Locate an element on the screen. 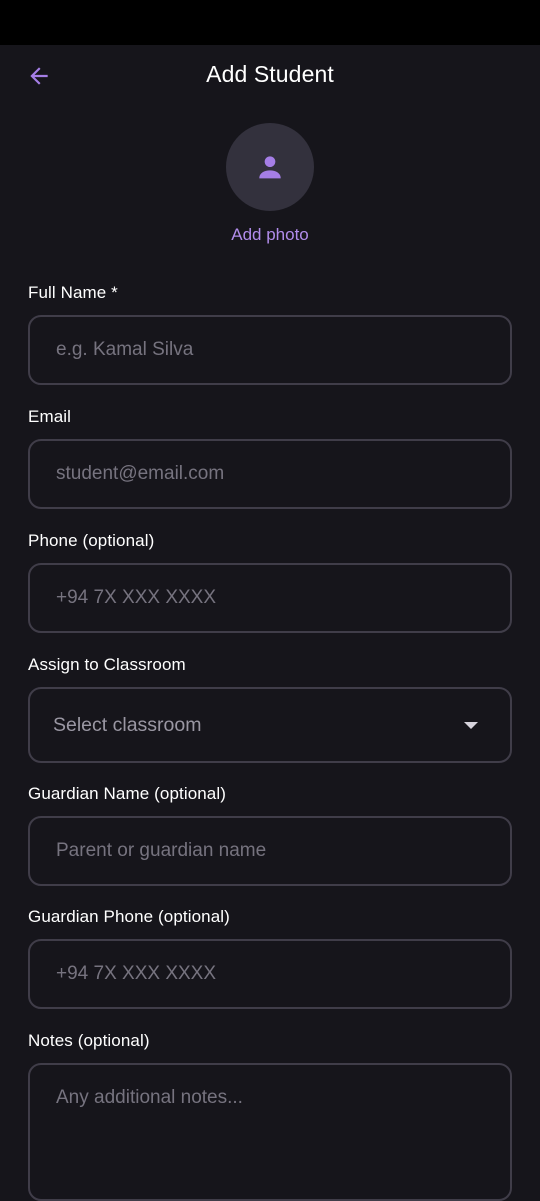  guardian-phone-field is located at coordinates (270, 974).